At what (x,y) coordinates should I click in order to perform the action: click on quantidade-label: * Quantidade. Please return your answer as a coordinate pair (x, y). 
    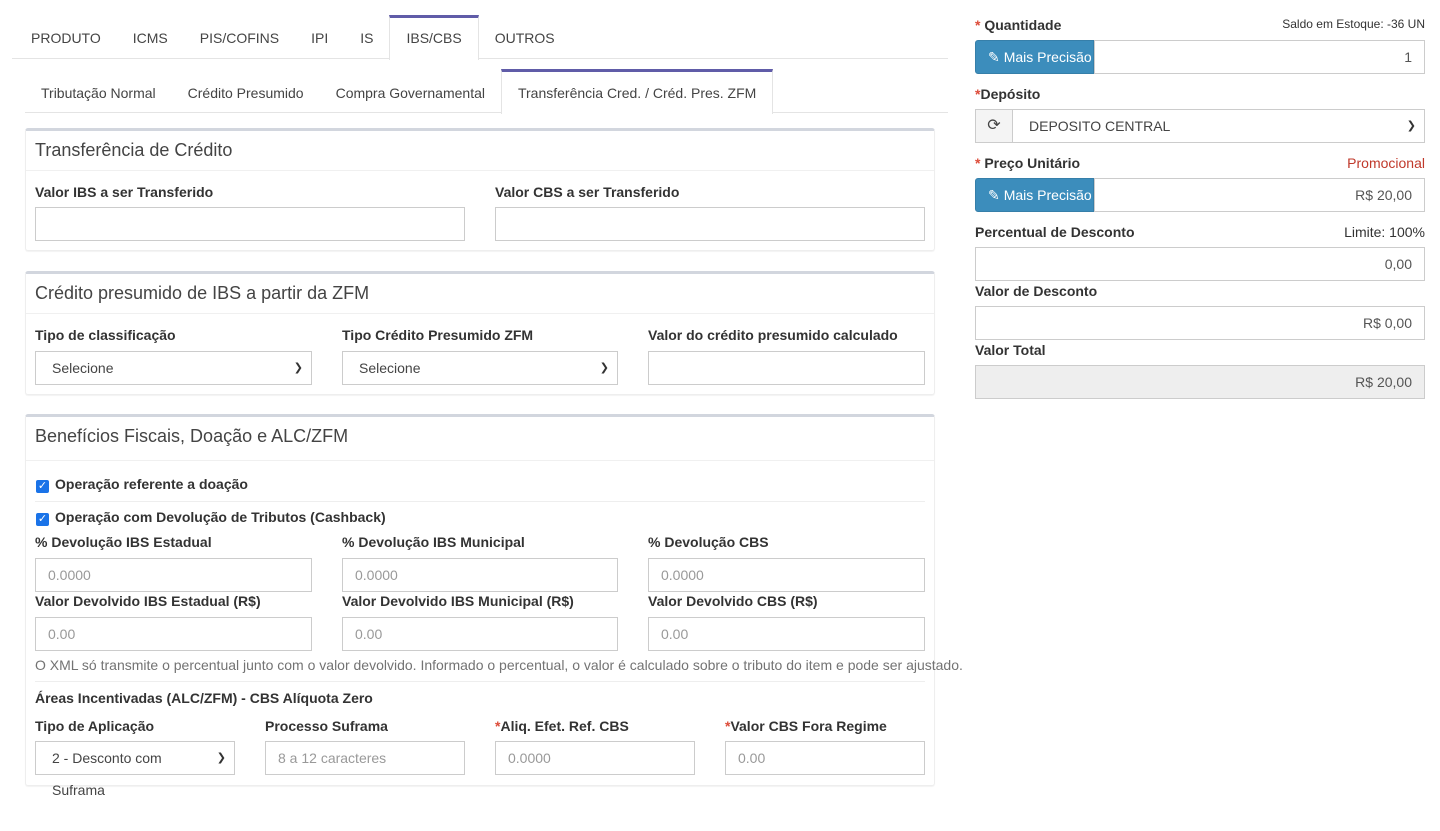
    Looking at the image, I should click on (1018, 25).